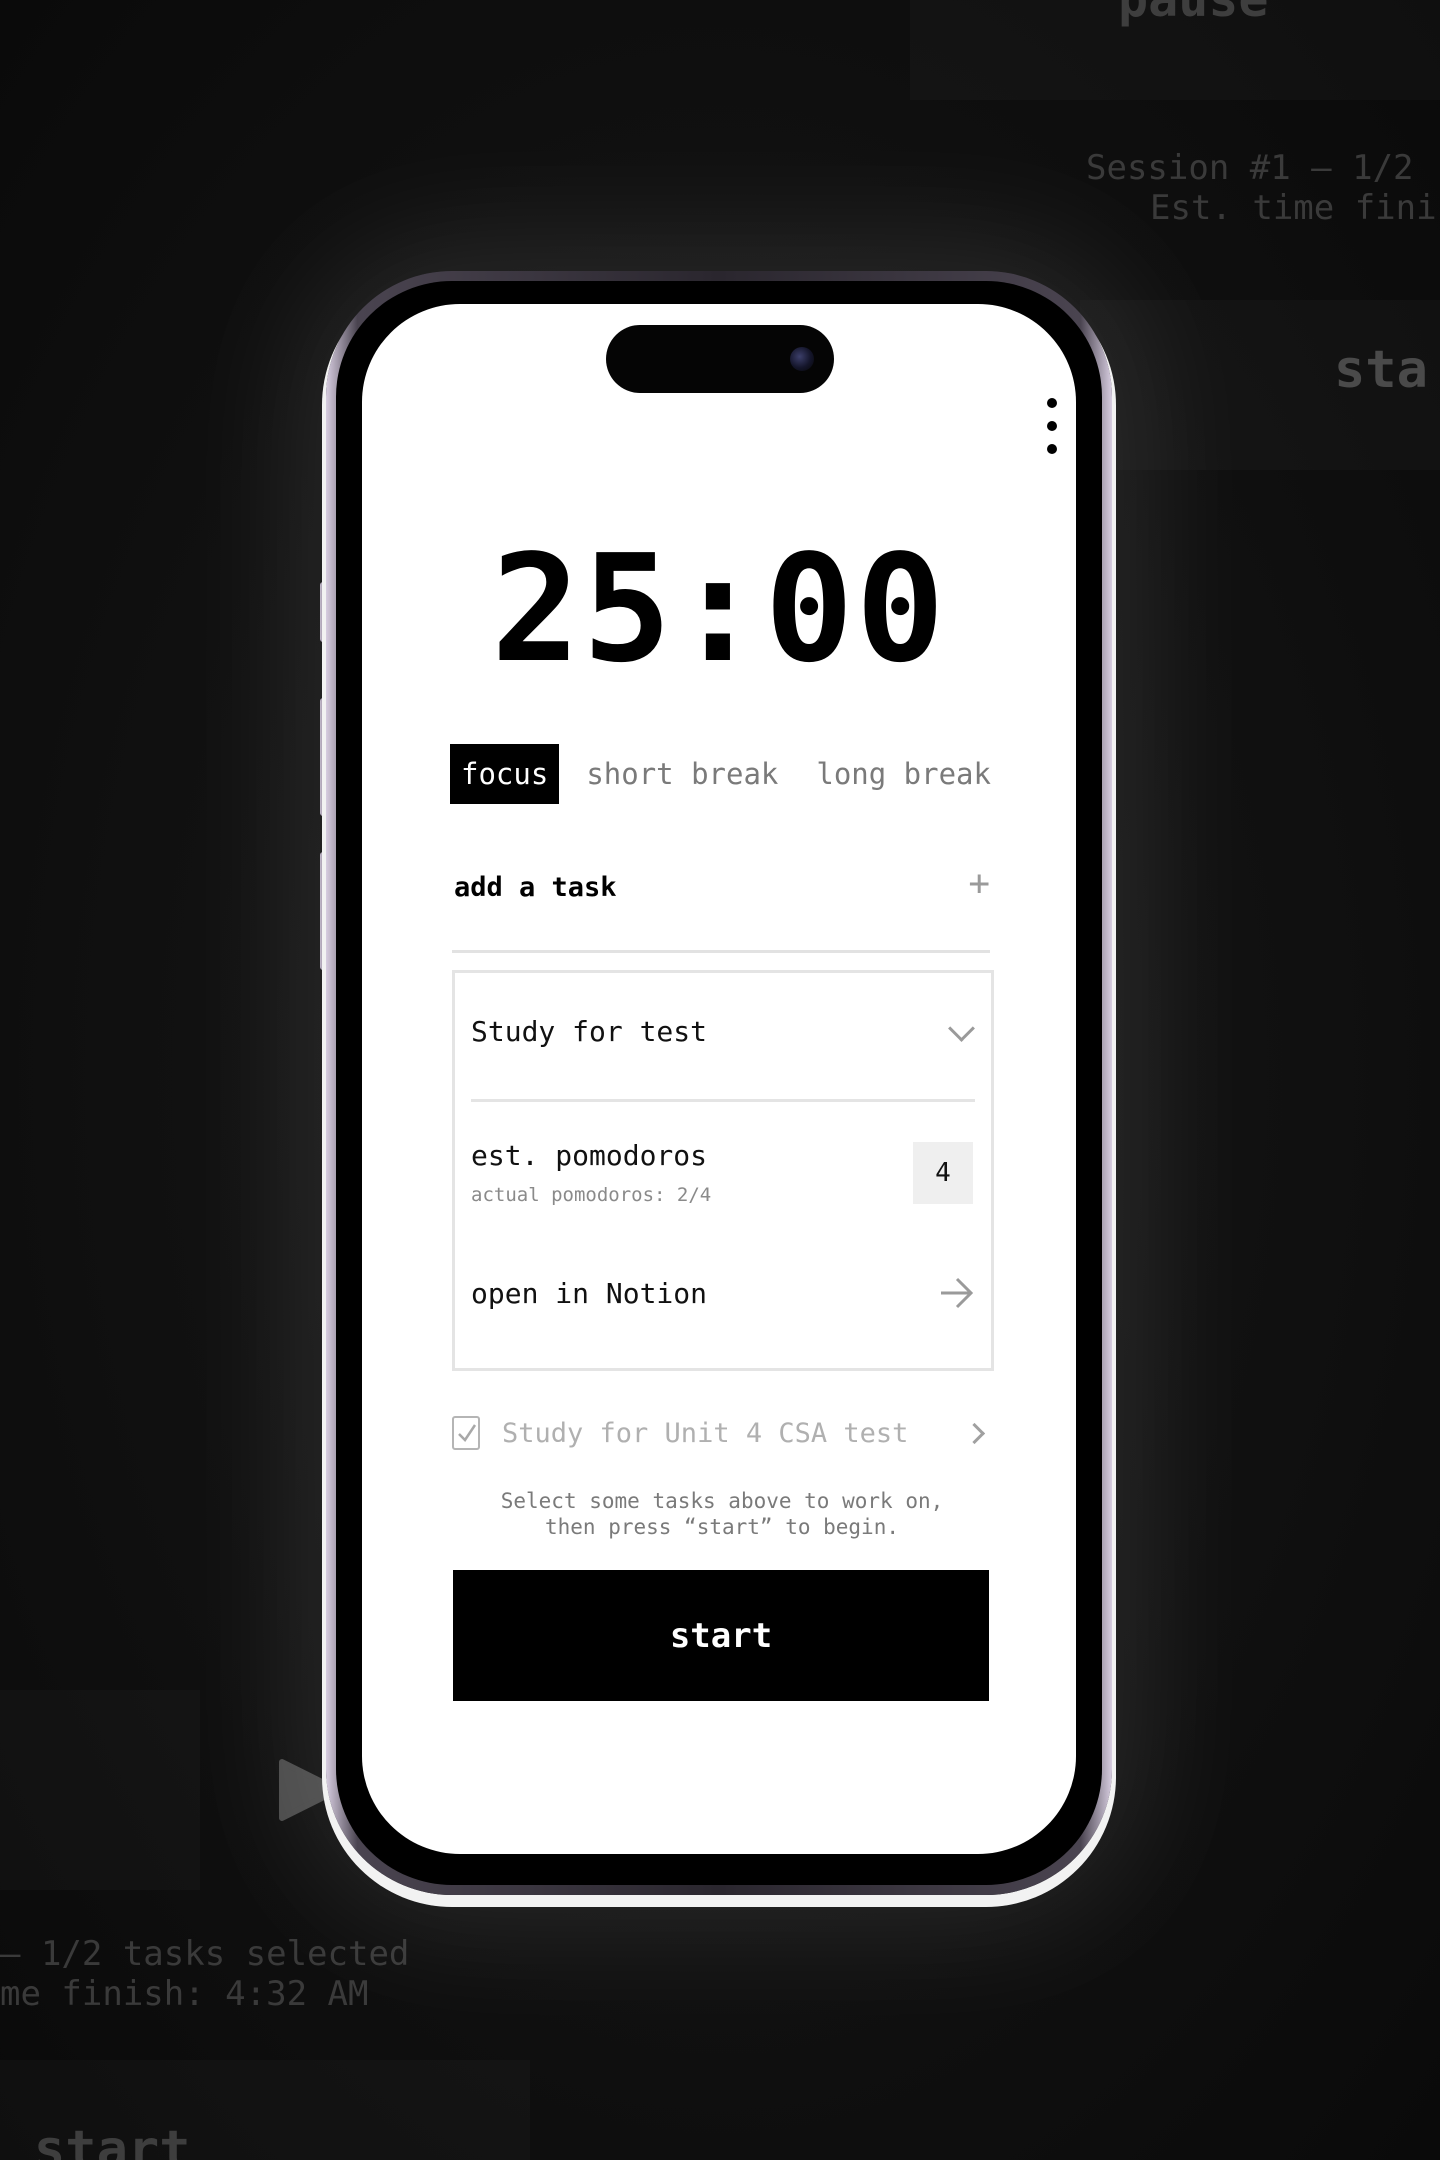  Describe the element at coordinates (100, 1790) in the screenshot. I see `background-panel-left` at that location.